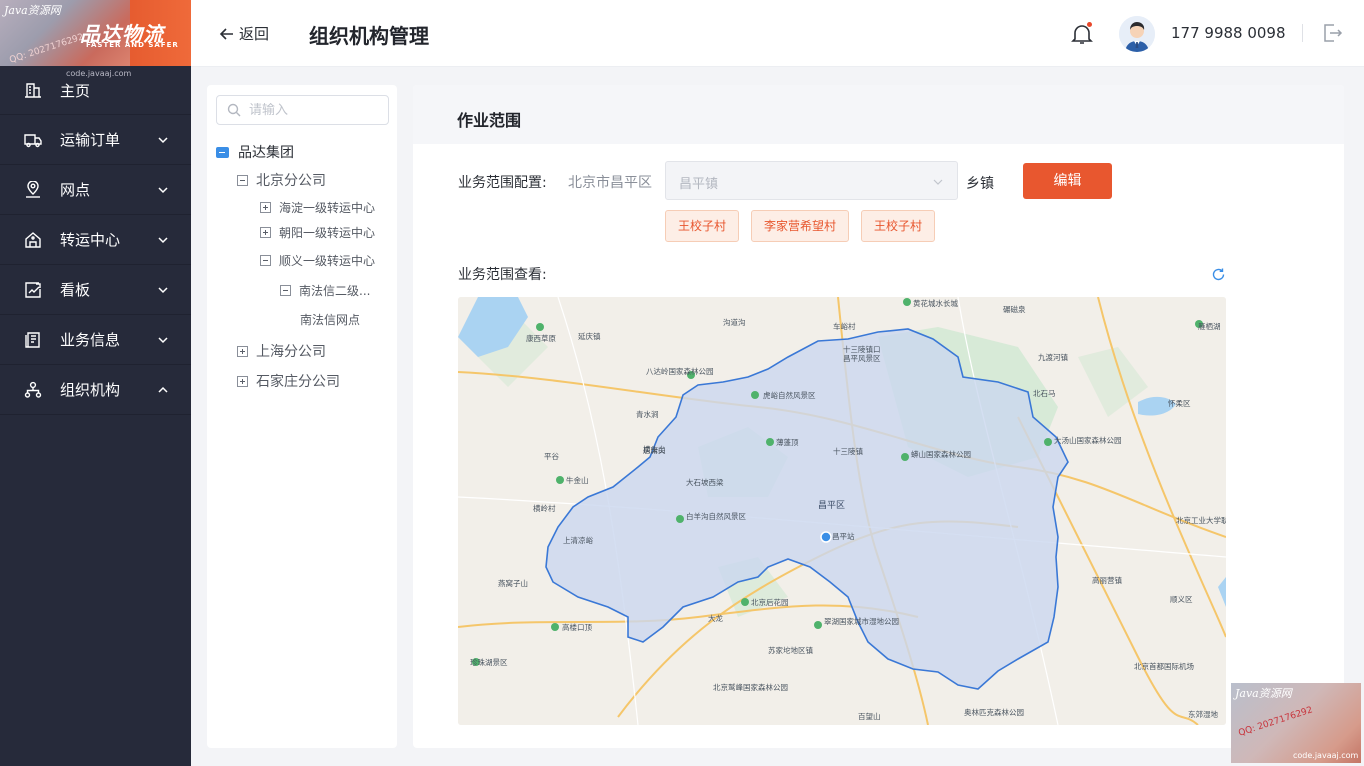  What do you see at coordinates (787, 442) in the screenshot?
I see `svg-text: 薄蓬顶` at bounding box center [787, 442].